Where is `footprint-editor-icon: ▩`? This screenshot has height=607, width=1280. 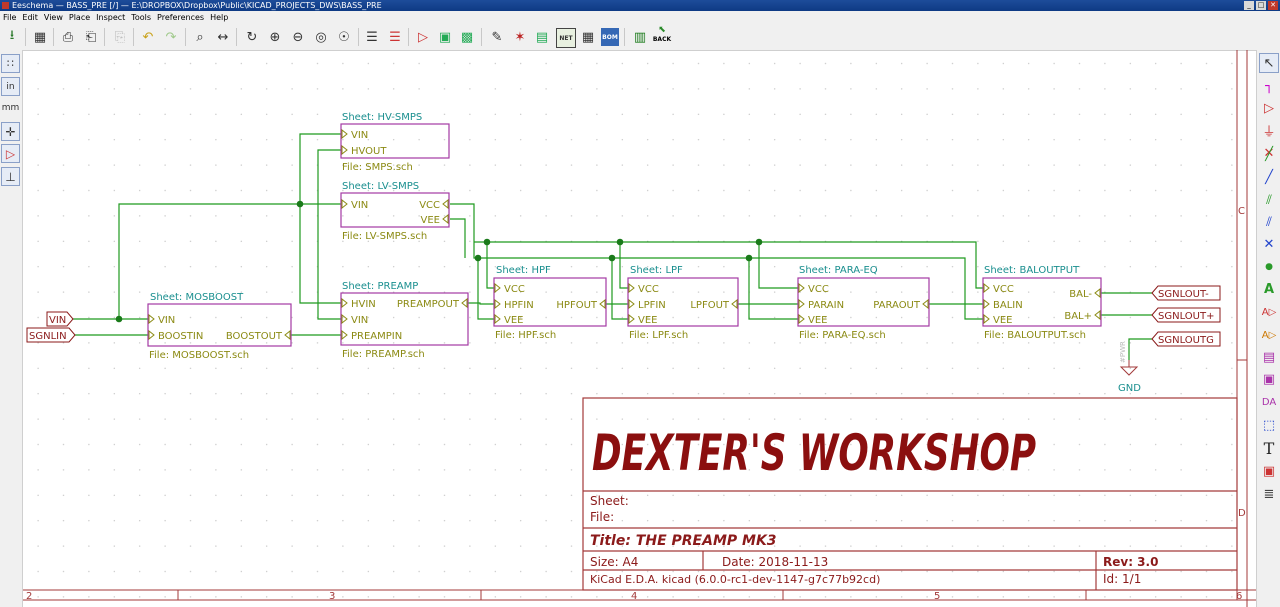 footprint-editor-icon: ▩ is located at coordinates (467, 37).